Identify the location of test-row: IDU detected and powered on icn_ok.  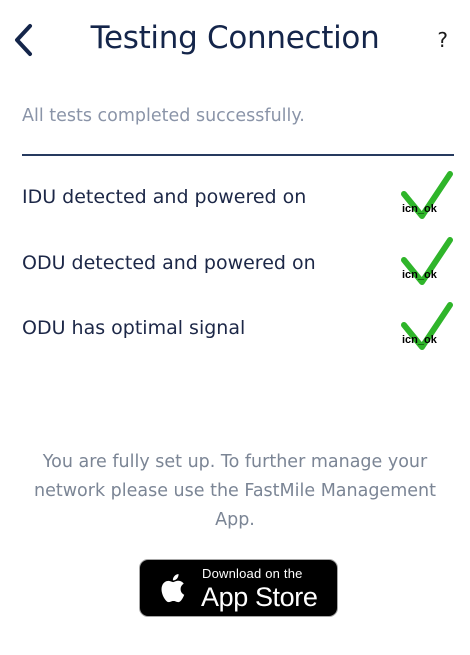
(238, 201).